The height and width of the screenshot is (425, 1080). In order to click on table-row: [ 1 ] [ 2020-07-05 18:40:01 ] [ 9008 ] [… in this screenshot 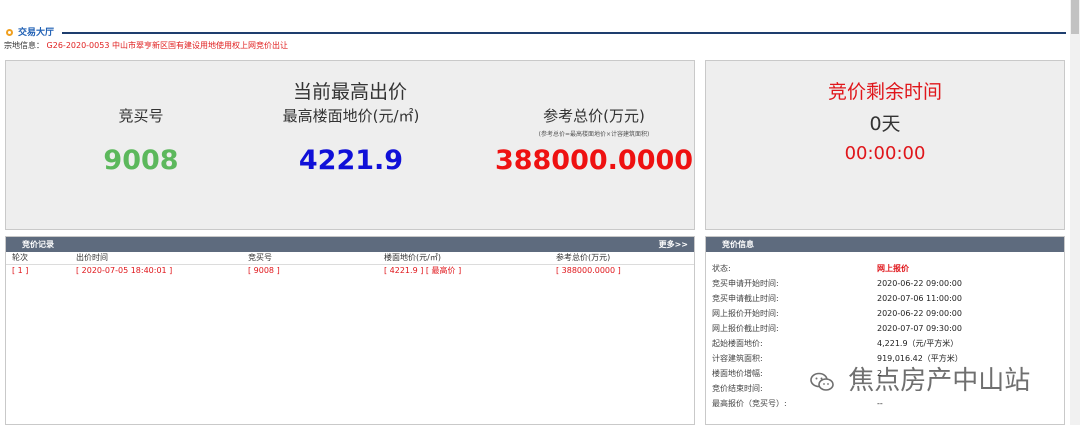, I will do `click(350, 271)`.